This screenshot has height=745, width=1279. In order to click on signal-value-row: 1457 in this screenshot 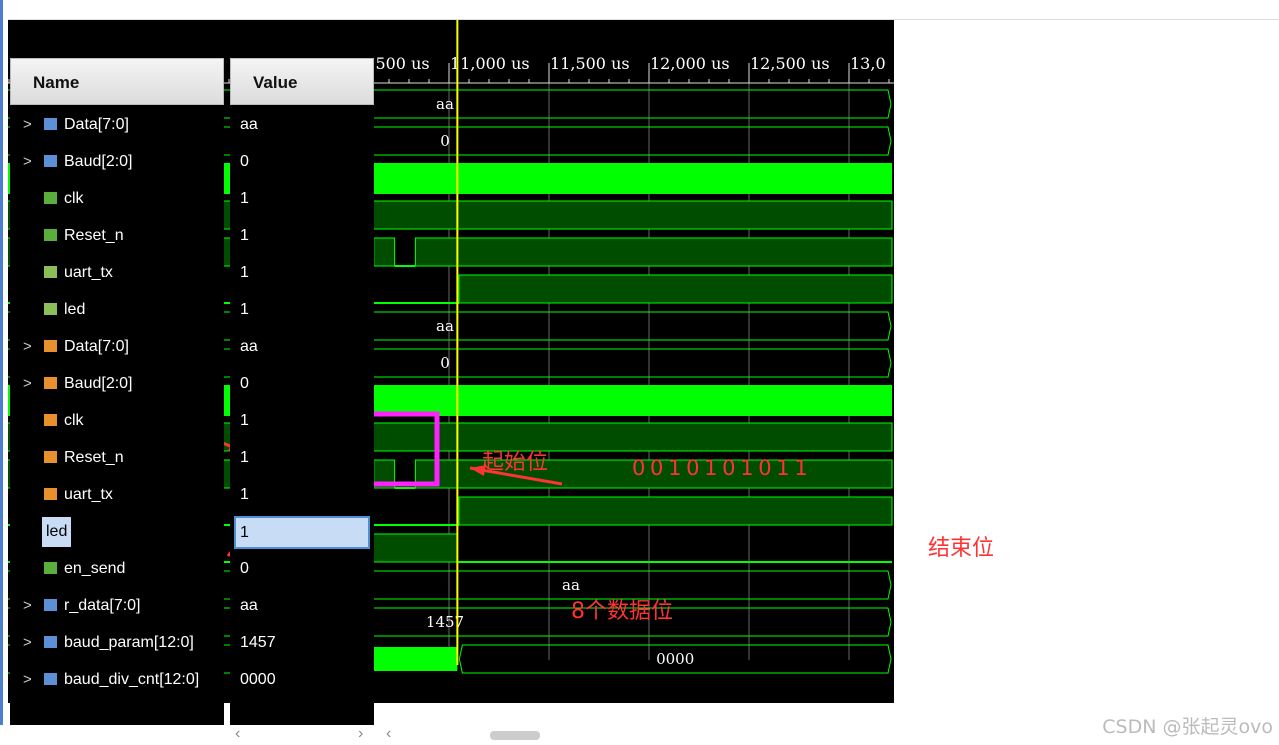, I will do `click(302, 642)`.